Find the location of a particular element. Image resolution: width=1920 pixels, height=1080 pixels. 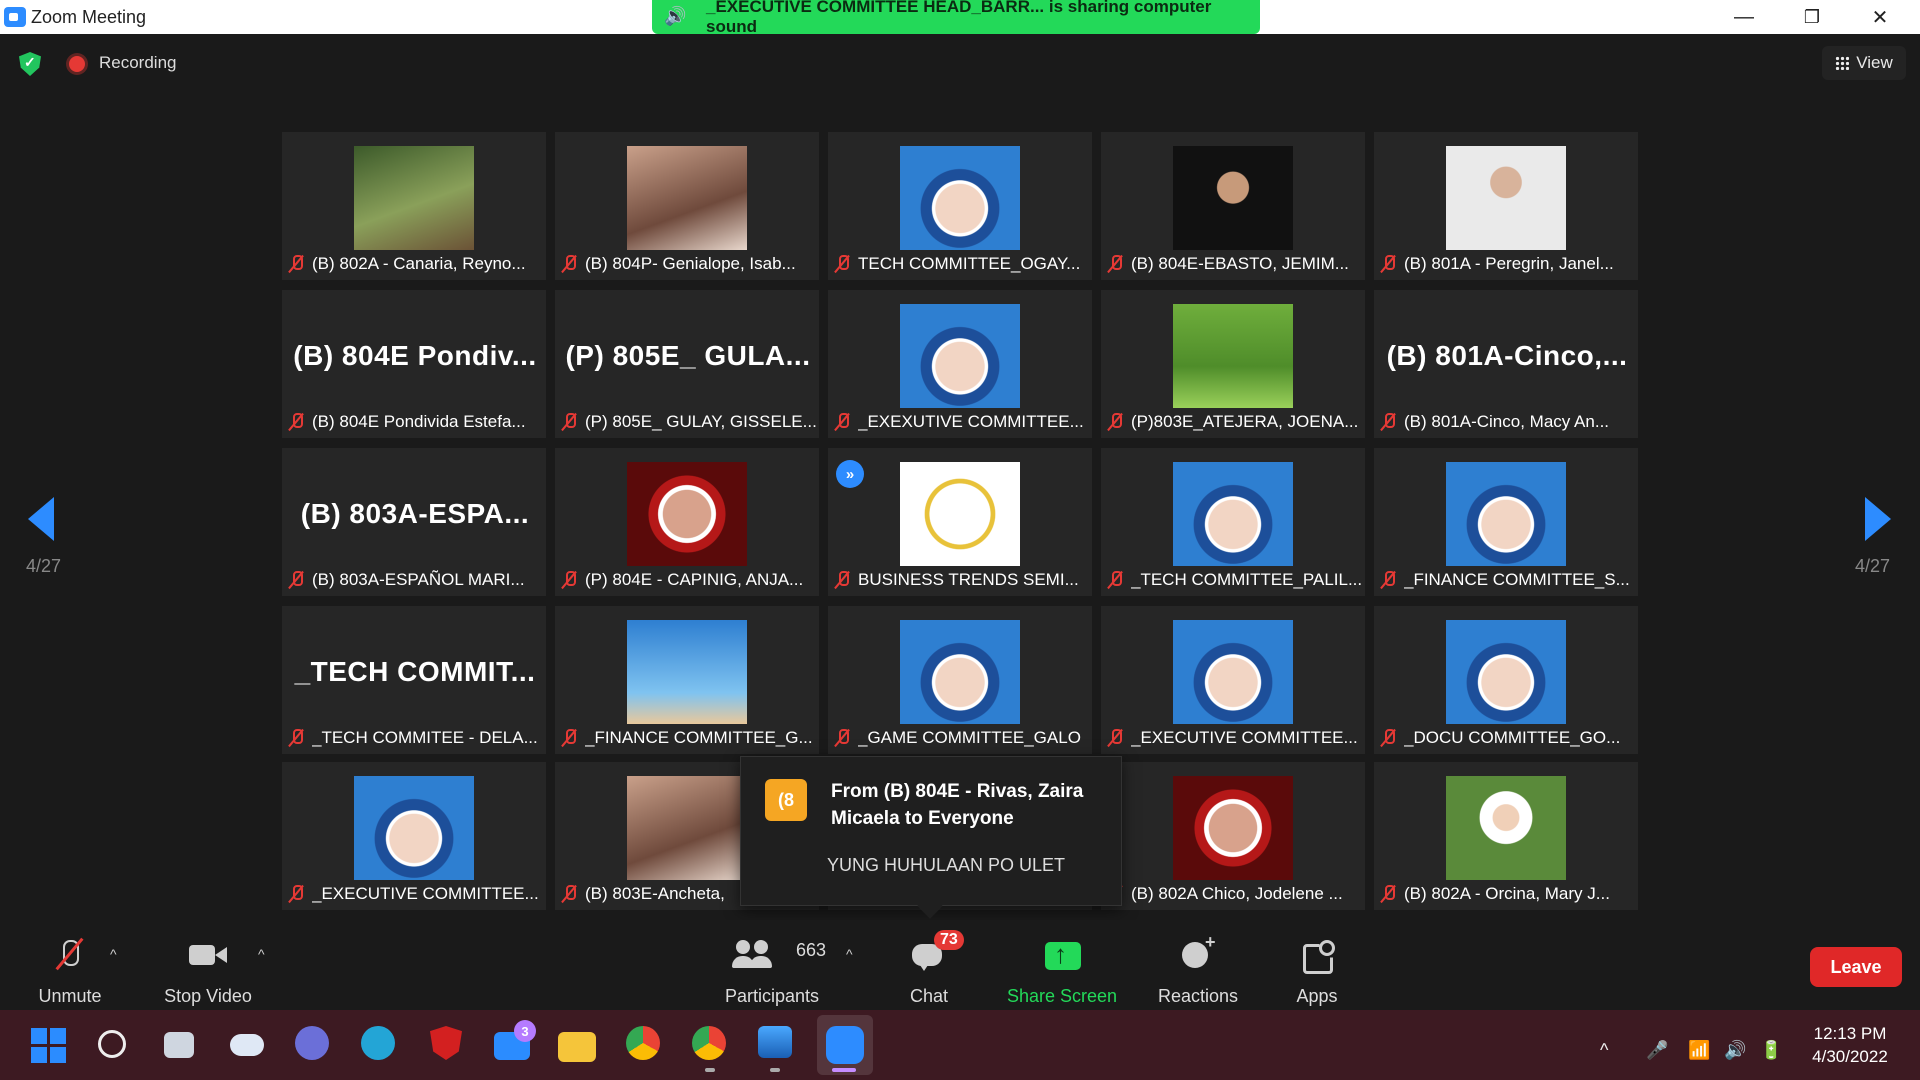

previous-page-arrow-icon is located at coordinates (41, 519).